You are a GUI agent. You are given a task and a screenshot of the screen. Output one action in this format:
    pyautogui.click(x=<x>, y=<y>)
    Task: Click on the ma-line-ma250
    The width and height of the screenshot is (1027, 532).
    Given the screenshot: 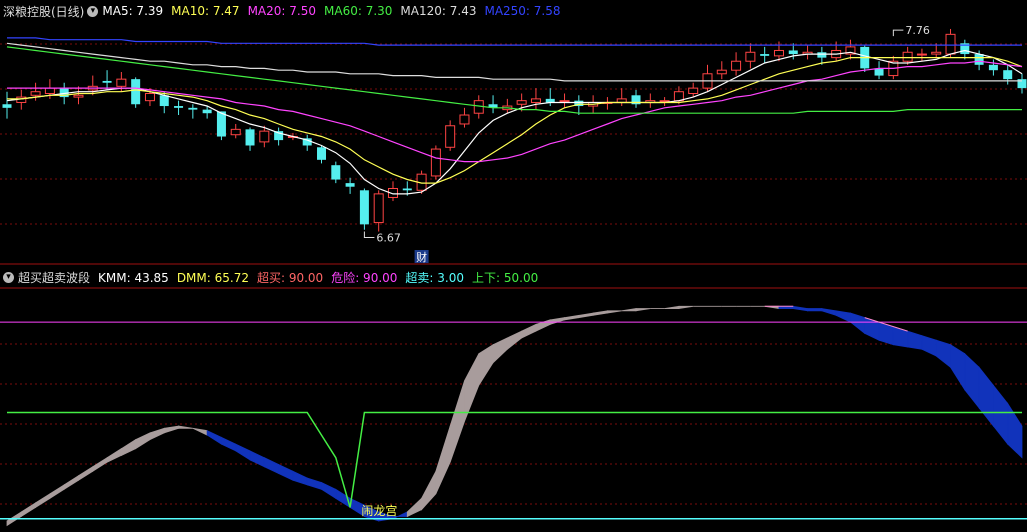 What is the action you would take?
    pyautogui.click(x=514, y=41)
    